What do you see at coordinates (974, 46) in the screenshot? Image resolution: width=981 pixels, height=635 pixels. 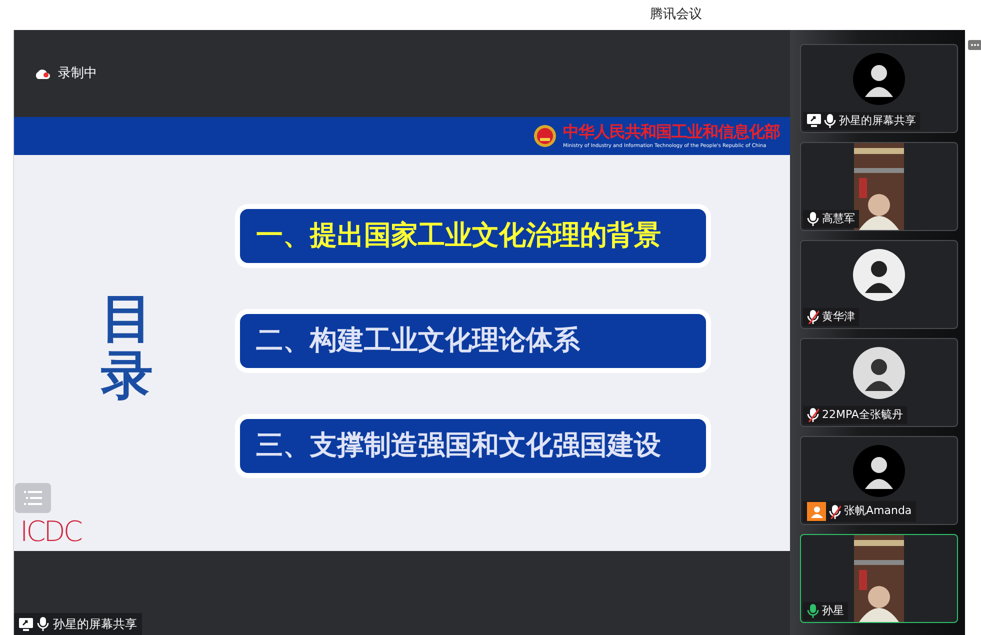 I see `chat-icon` at bounding box center [974, 46].